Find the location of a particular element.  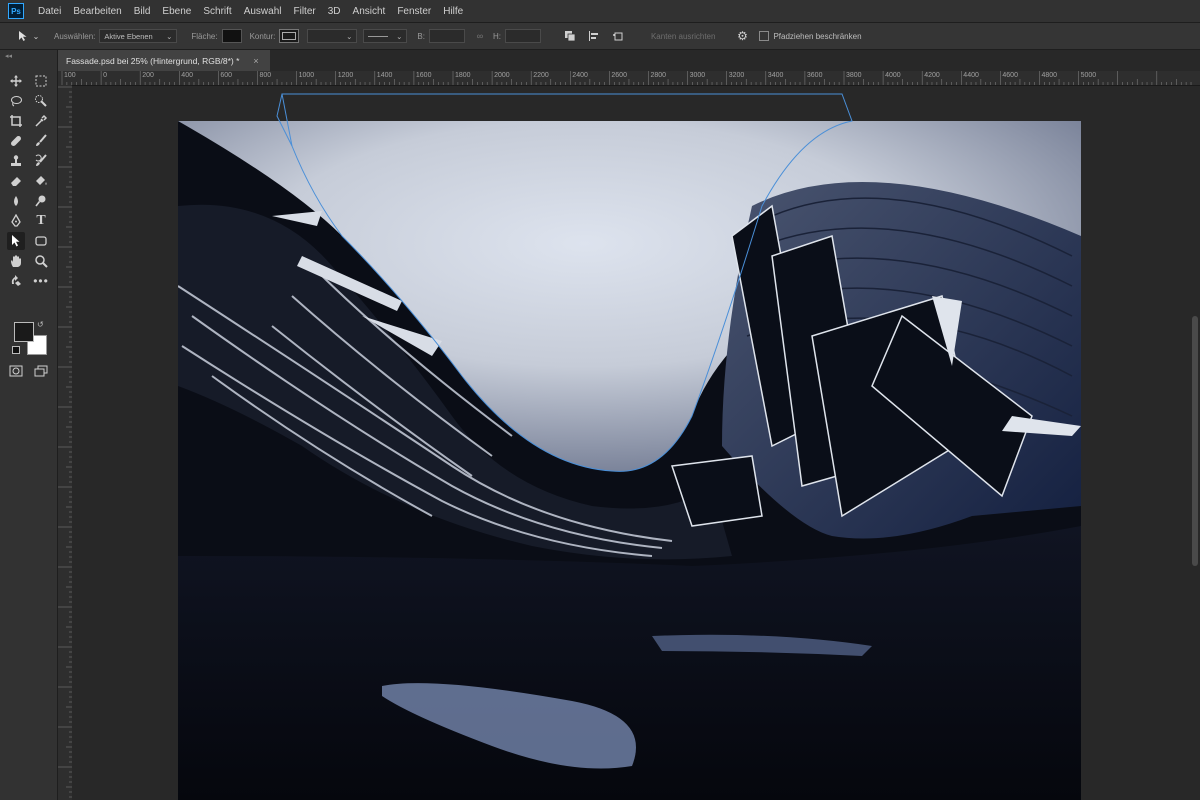

ruler-tick-label: 100 is located at coordinates (70, 75).